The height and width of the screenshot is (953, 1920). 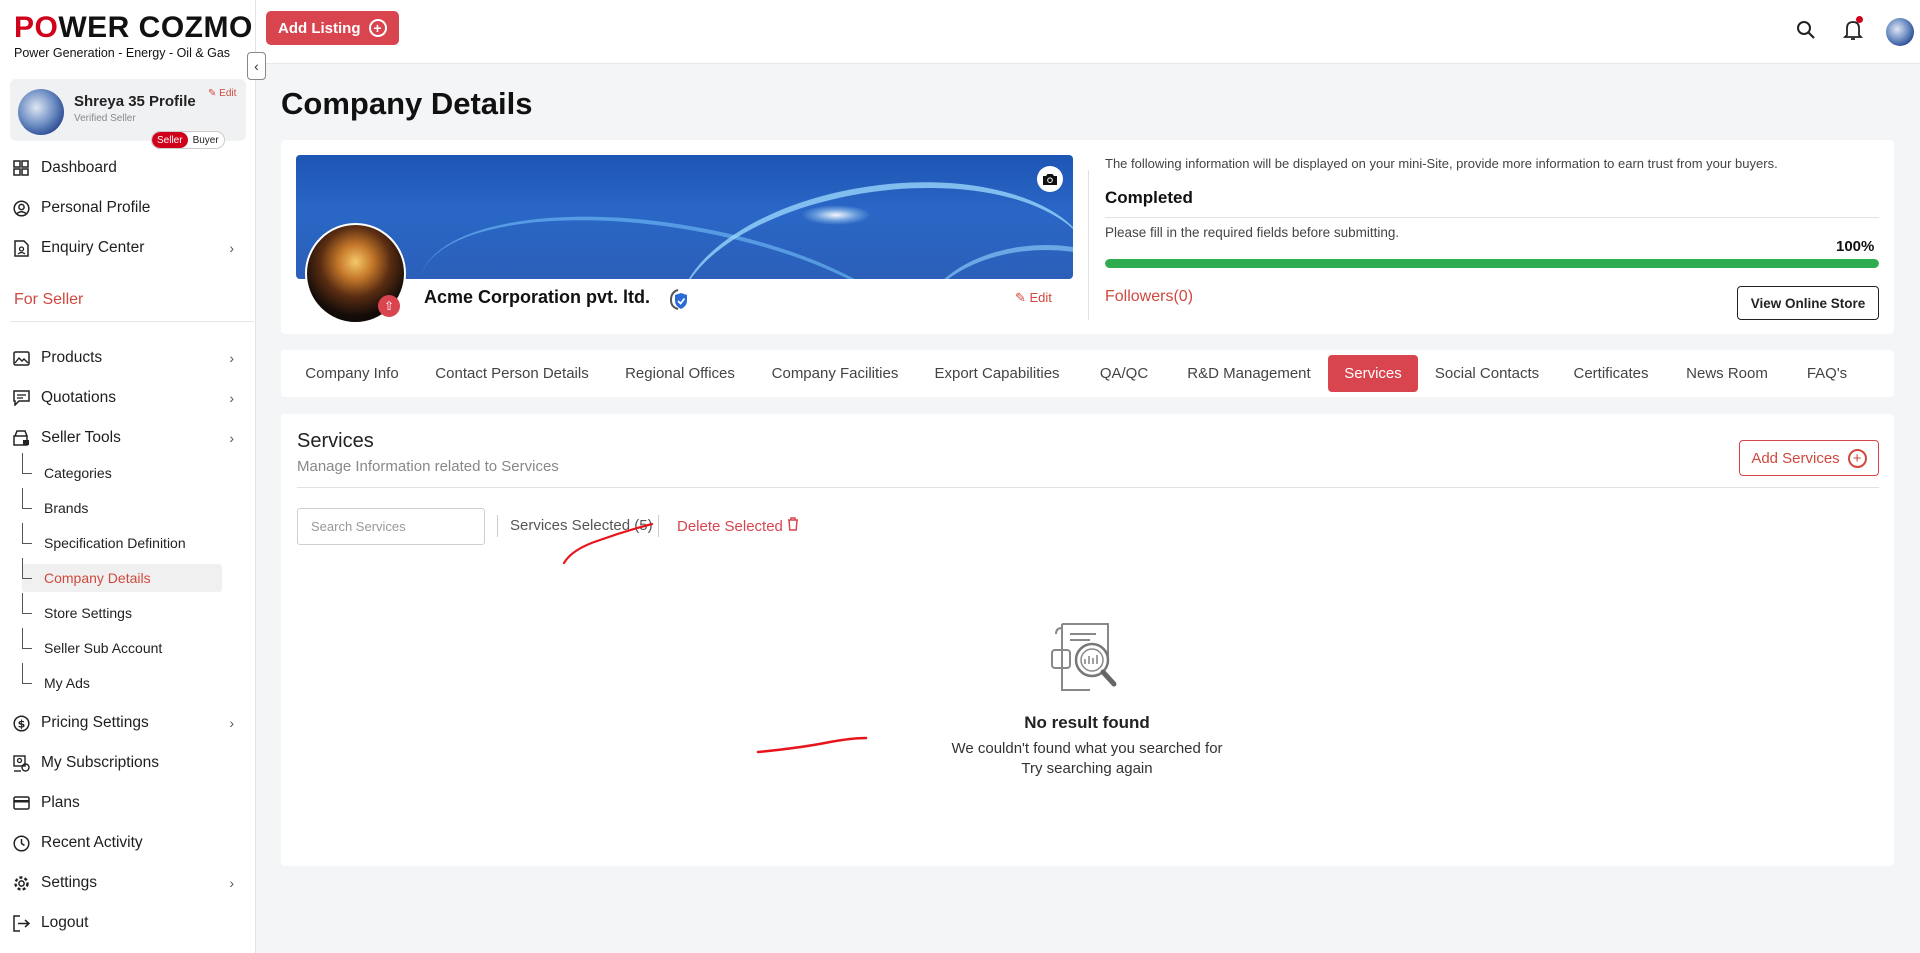 I want to click on company-edit-button: ✎ Edit, so click(x=1033, y=298).